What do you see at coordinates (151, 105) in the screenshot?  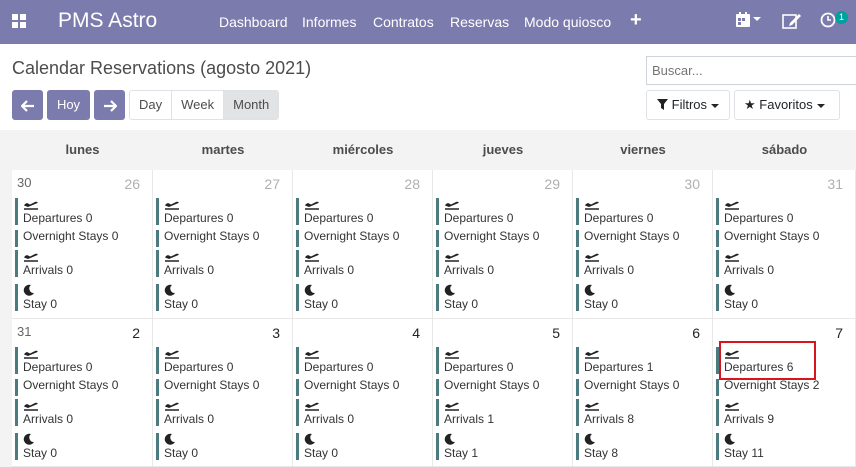 I see `scale-day-button: Day` at bounding box center [151, 105].